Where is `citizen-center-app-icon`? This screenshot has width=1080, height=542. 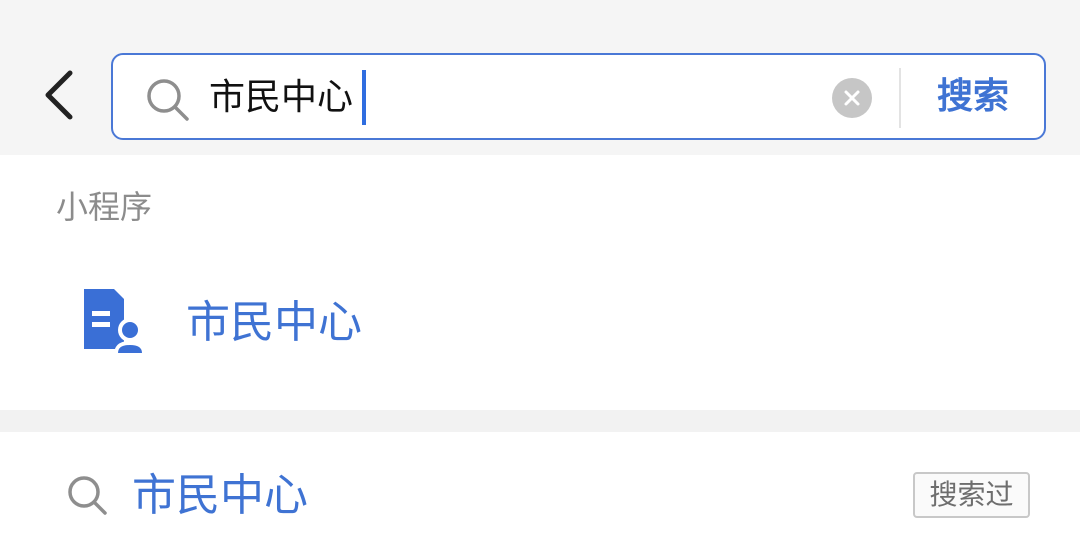 citizen-center-app-icon is located at coordinates (114, 321).